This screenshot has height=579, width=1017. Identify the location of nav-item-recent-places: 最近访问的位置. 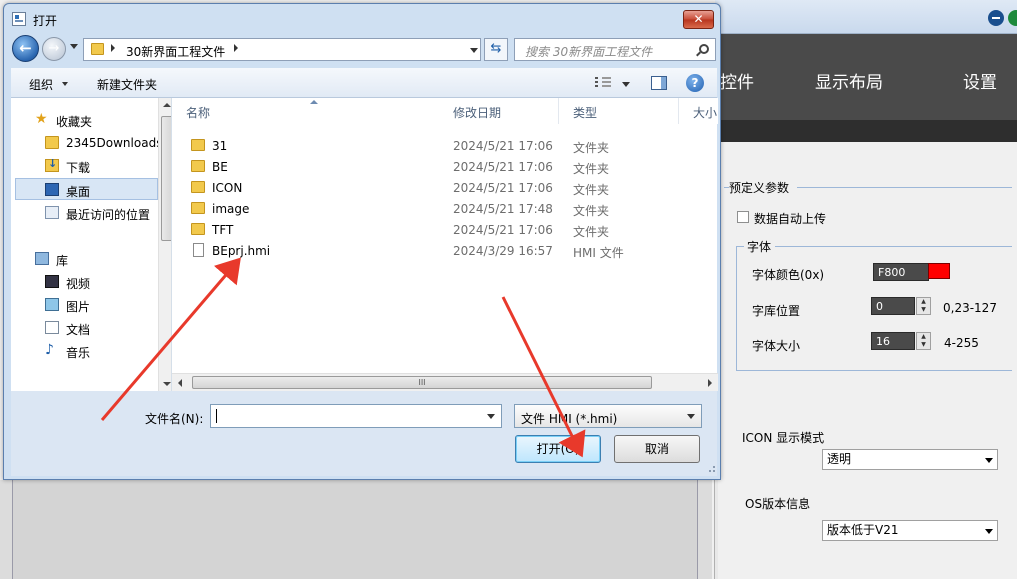
(82, 213).